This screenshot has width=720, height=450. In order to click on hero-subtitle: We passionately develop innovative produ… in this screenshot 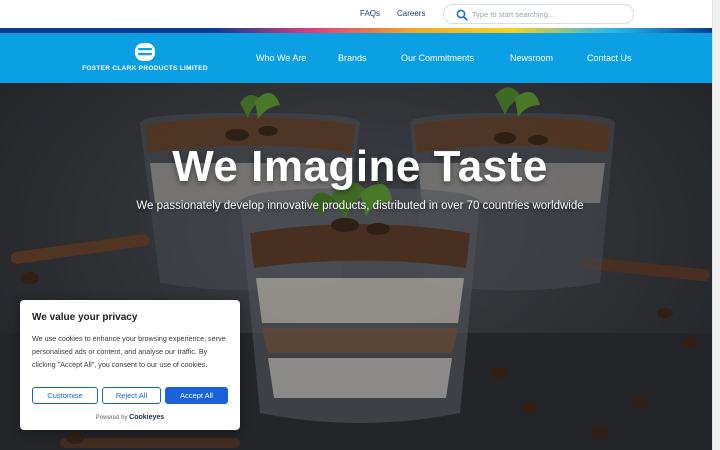, I will do `click(360, 206)`.